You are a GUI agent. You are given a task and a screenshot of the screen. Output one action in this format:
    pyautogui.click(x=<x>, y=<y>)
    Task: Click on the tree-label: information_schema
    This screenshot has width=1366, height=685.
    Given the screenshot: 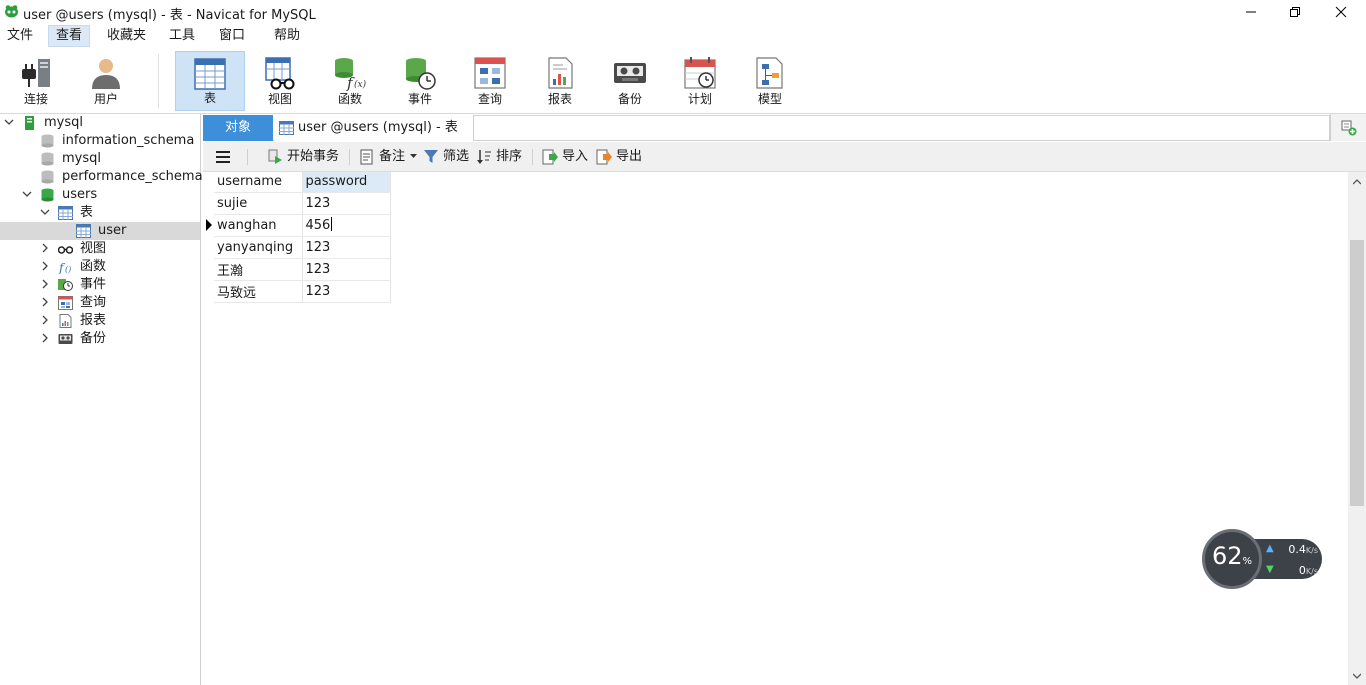 What is the action you would take?
    pyautogui.click(x=128, y=140)
    